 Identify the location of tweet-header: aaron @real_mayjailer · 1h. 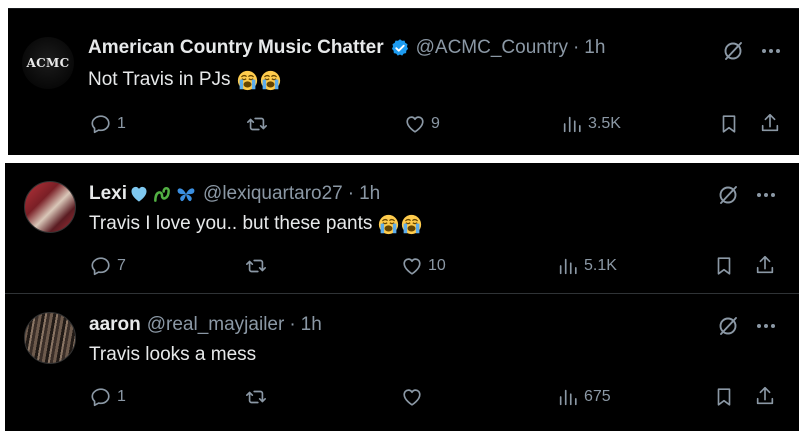
(205, 325).